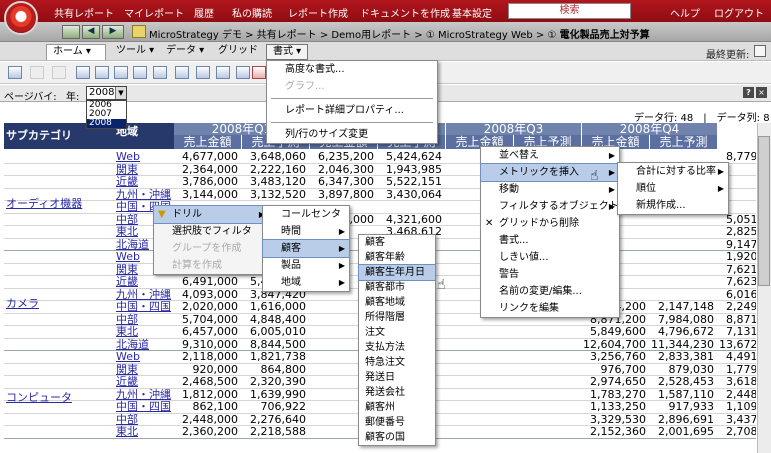 The height and width of the screenshot is (453, 771). I want to click on metric-cell: 12,604,700, so click(616, 344).